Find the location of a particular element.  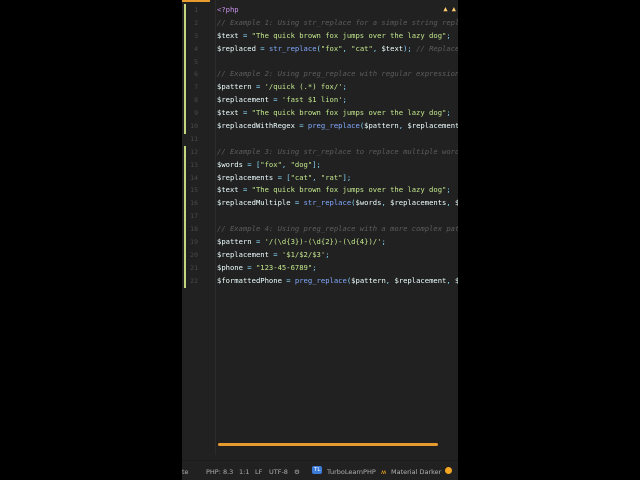

line-number: 14 is located at coordinates (194, 177).